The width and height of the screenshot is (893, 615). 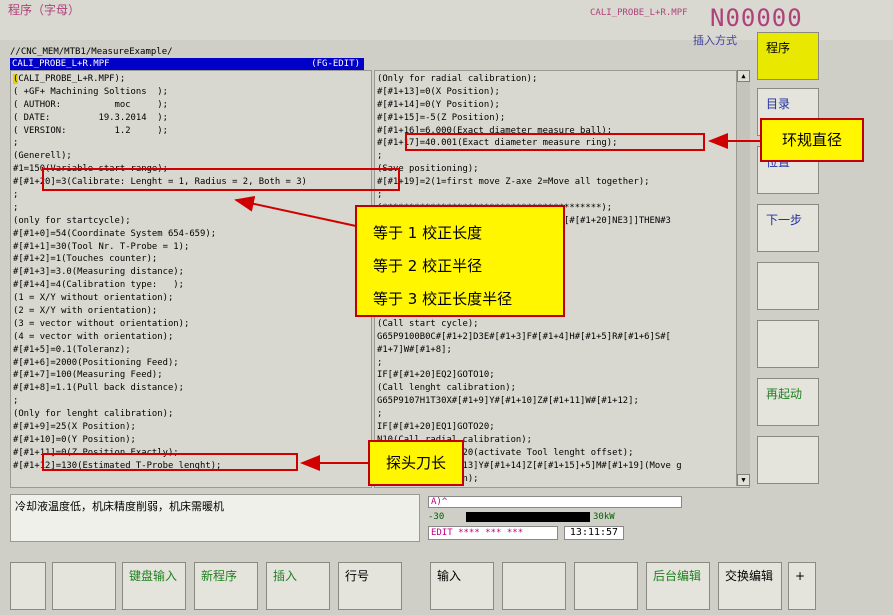 What do you see at coordinates (812, 140) in the screenshot?
I see `ring-diameter-callout: 环规直径` at bounding box center [812, 140].